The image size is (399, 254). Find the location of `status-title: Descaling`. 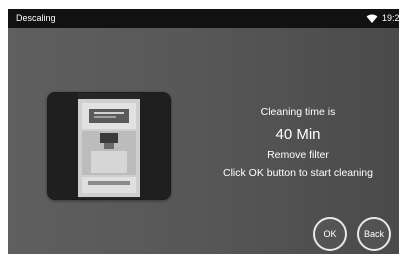

status-title: Descaling is located at coordinates (36, 18).